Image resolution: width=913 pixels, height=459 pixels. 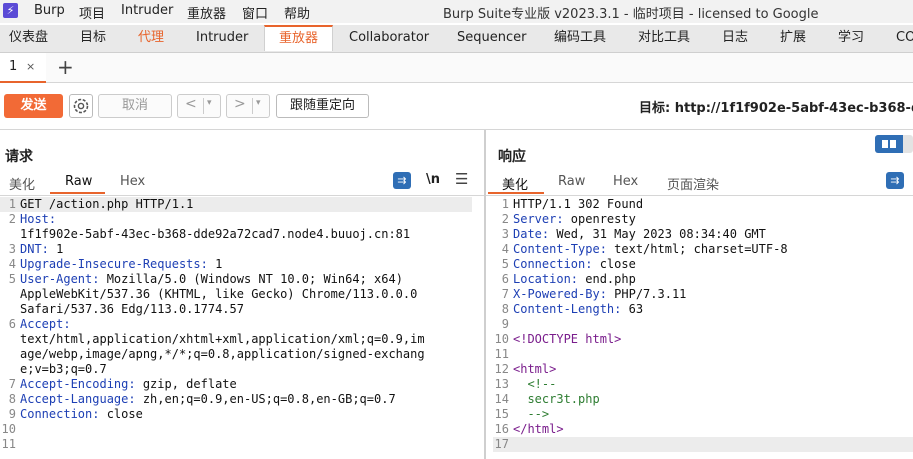 What do you see at coordinates (501, 414) in the screenshot?
I see `line-number: 15` at bounding box center [501, 414].